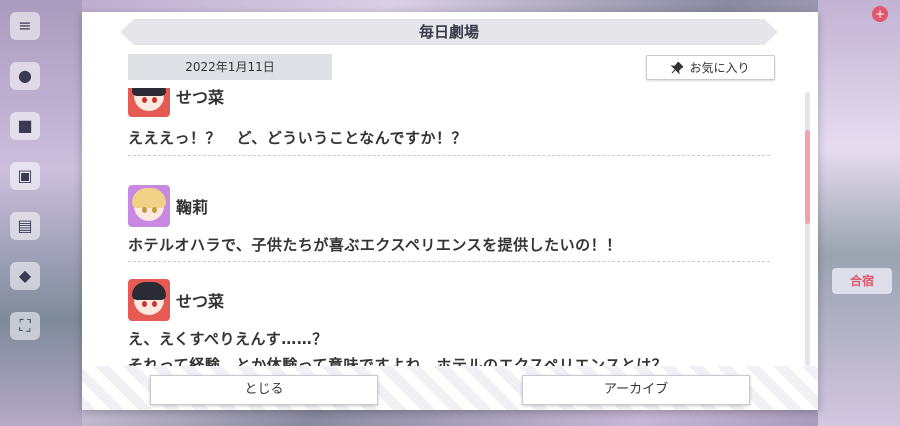  I want to click on pin-icon, so click(677, 67).